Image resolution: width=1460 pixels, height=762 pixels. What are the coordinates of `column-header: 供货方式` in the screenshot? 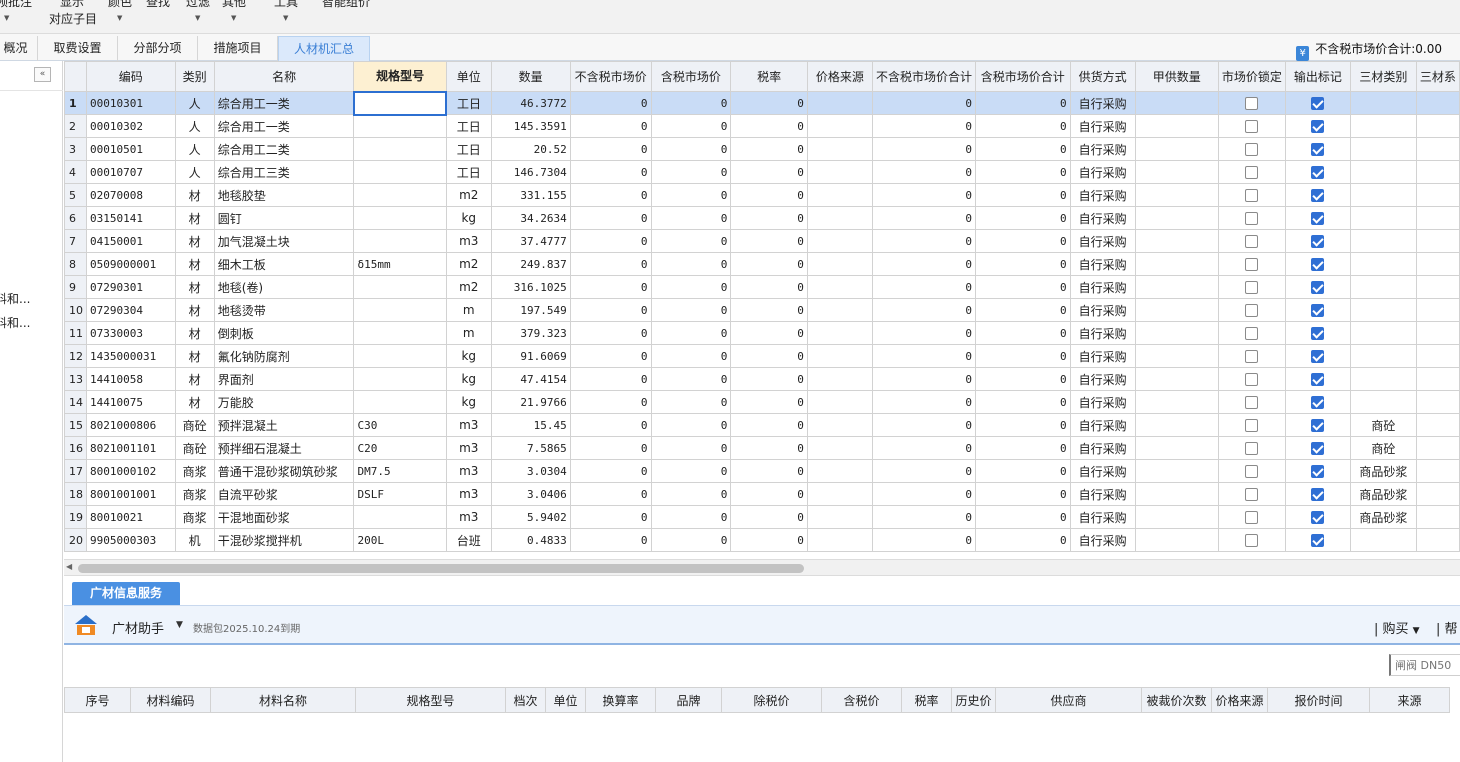 It's located at (1102, 76).